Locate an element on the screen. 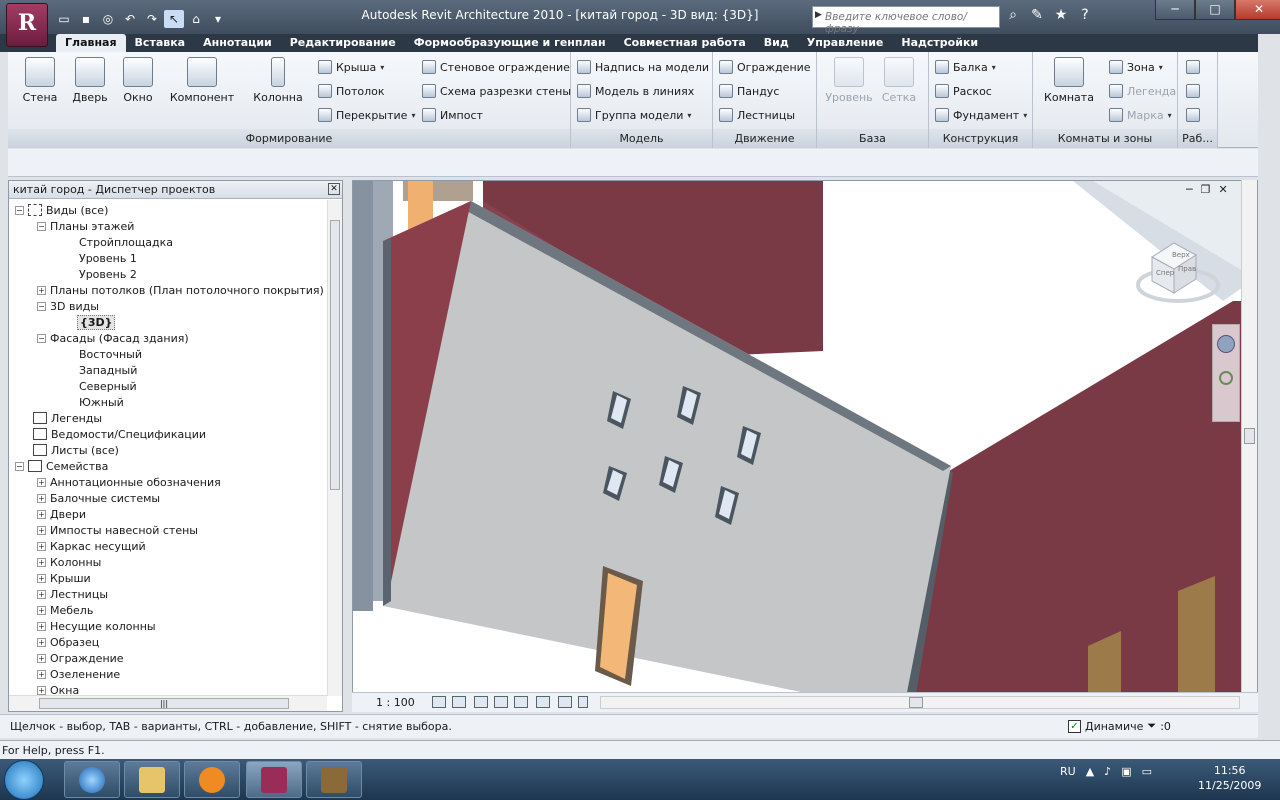  ramp-button: Пандус is located at coordinates (749, 91).